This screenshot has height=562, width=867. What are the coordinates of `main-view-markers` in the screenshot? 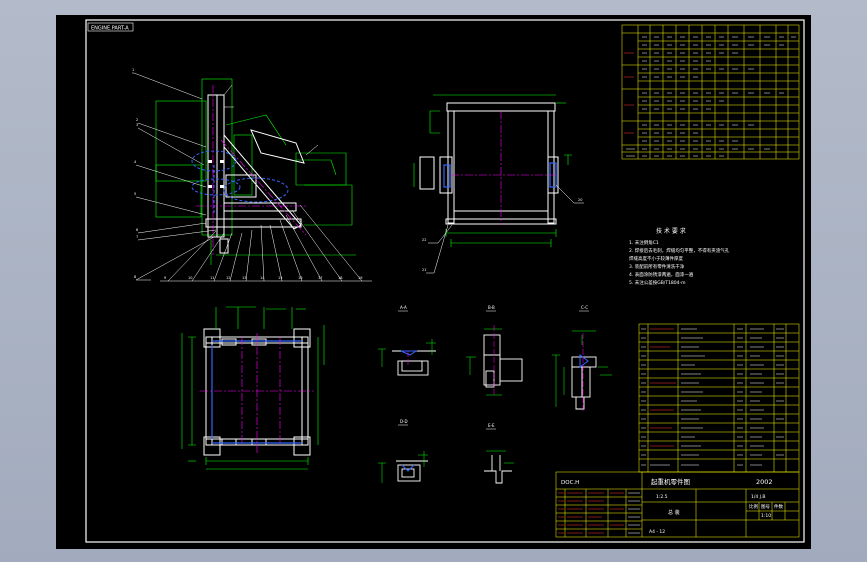 It's located at (216, 174).